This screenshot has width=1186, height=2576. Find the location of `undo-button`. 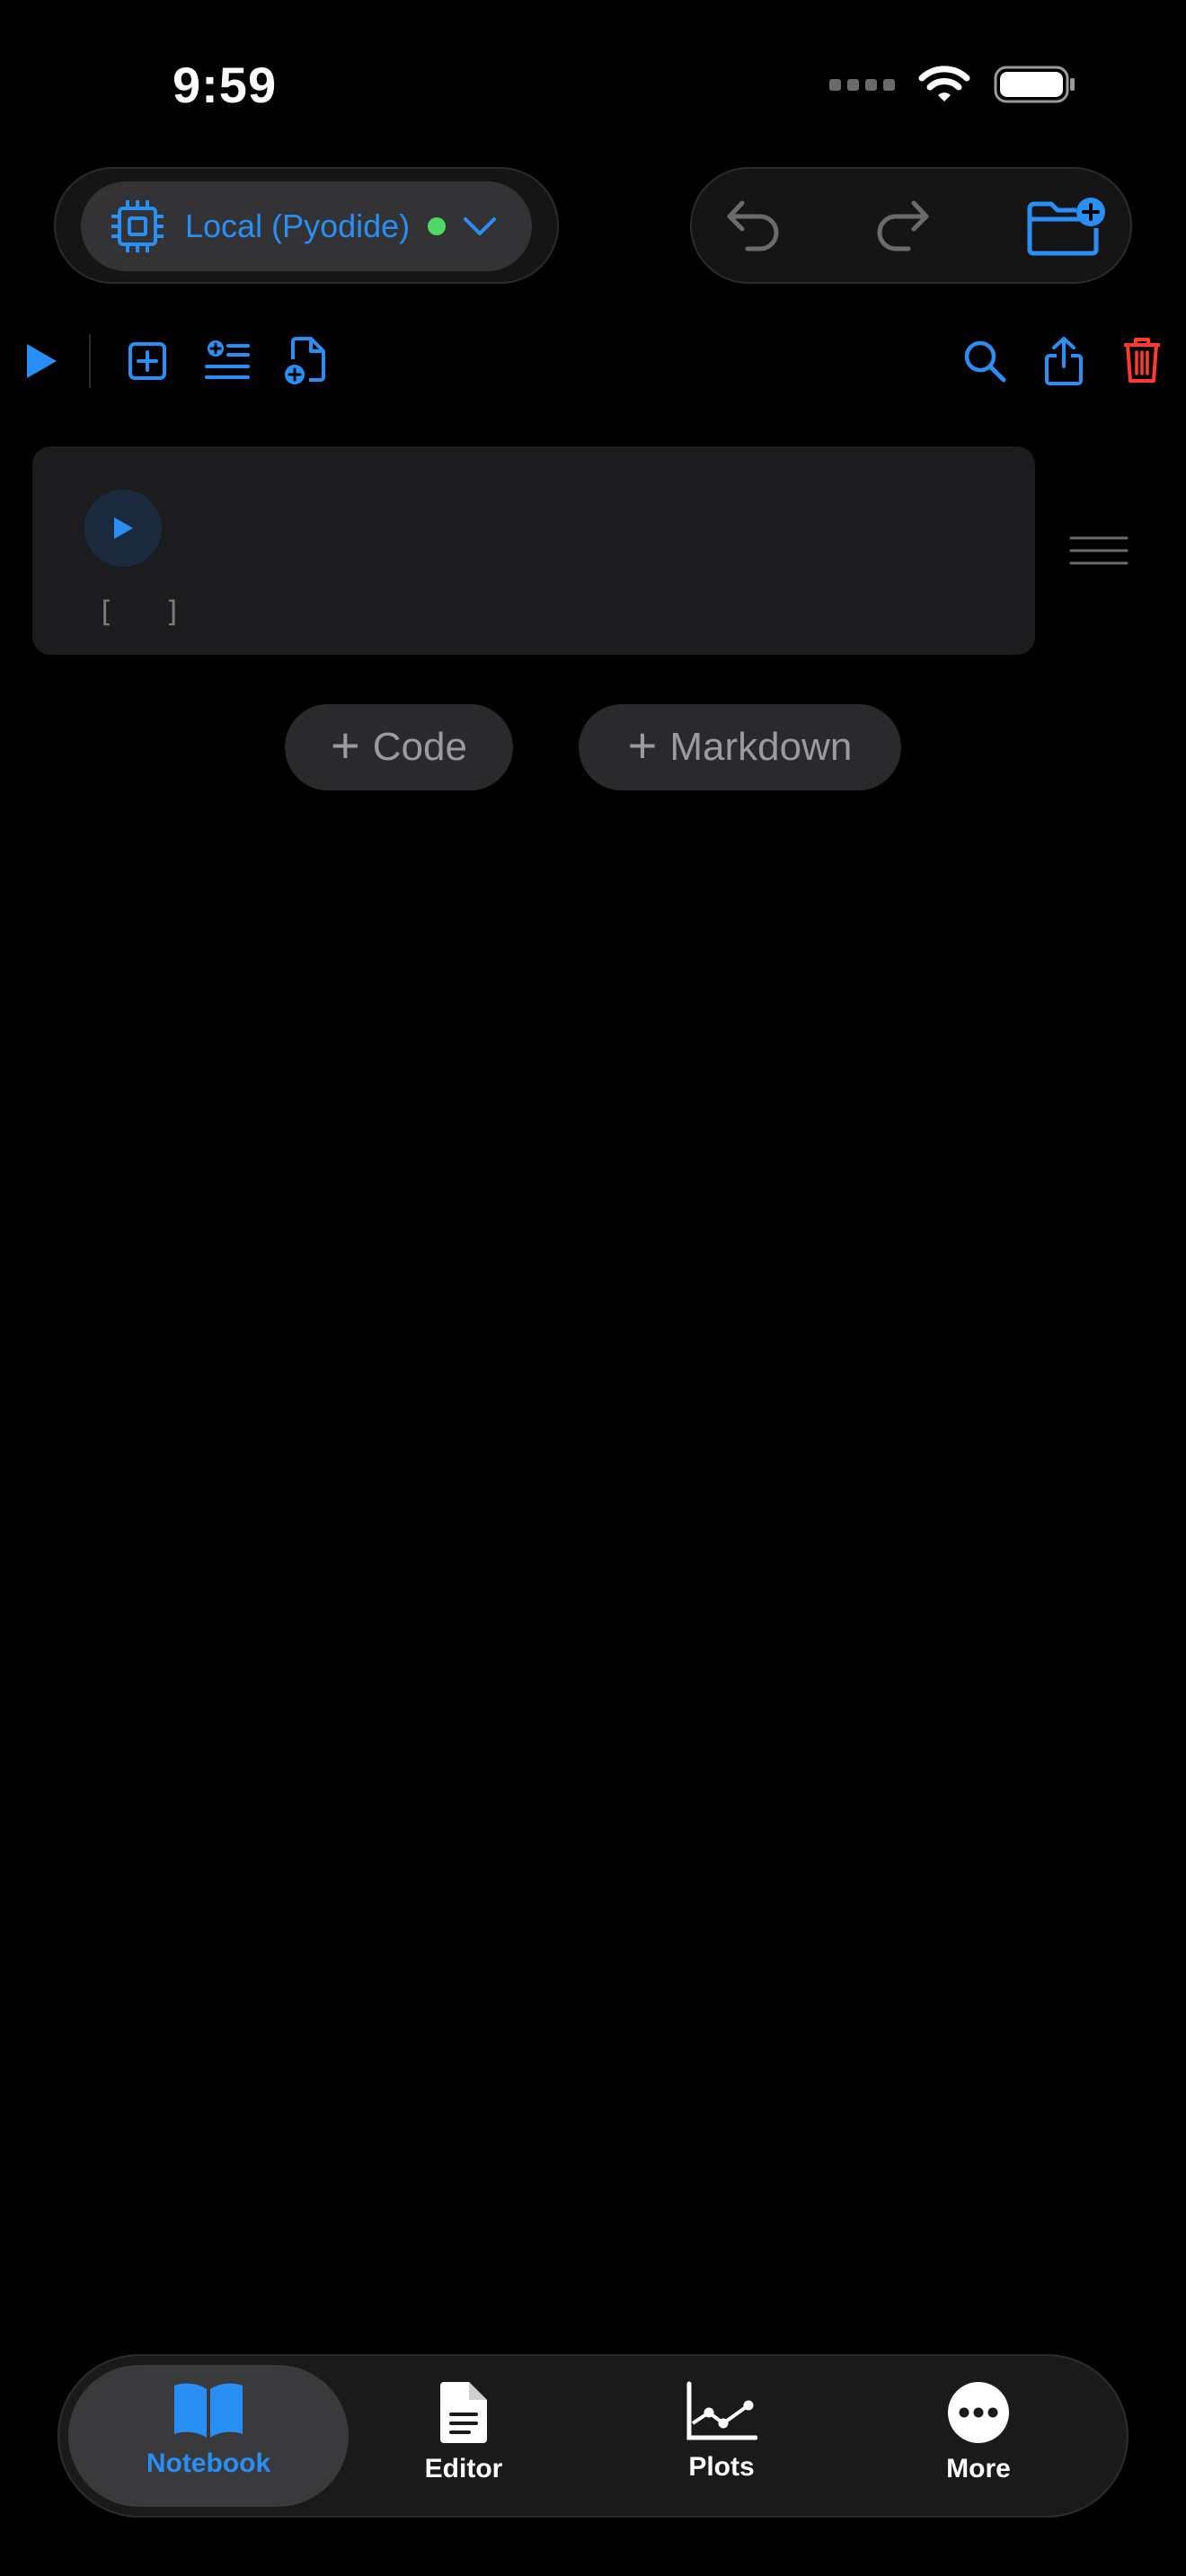

undo-button is located at coordinates (753, 225).